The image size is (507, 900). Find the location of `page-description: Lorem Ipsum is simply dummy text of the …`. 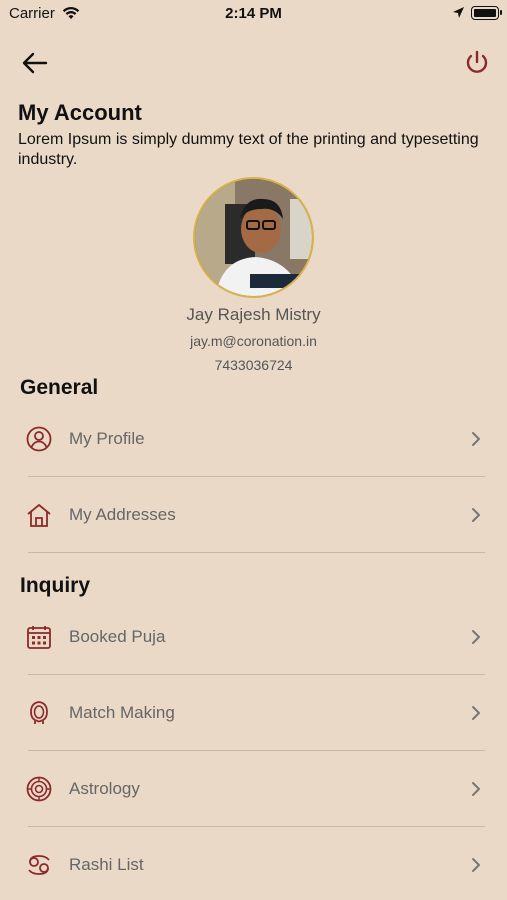

page-description: Lorem Ipsum is simply dummy text of the … is located at coordinates (248, 149).